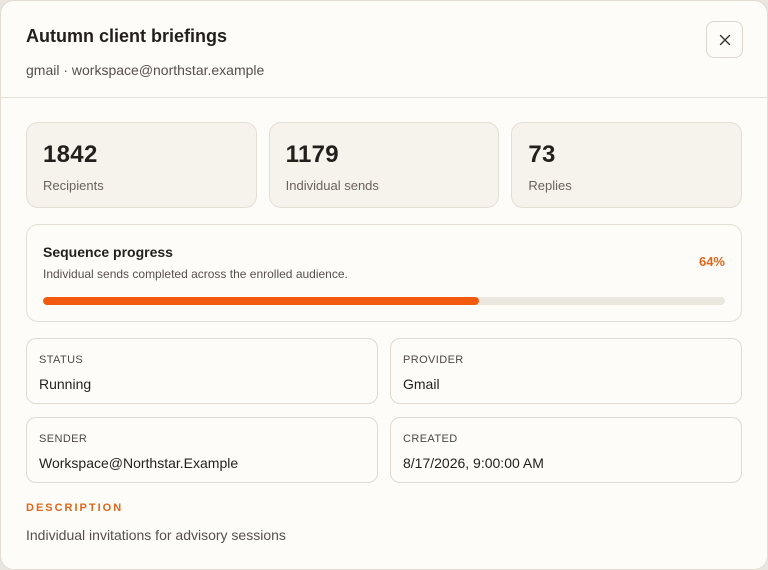 Image resolution: width=768 pixels, height=570 pixels. Describe the element at coordinates (73, 185) in the screenshot. I see `stat-label: Recipients` at that location.